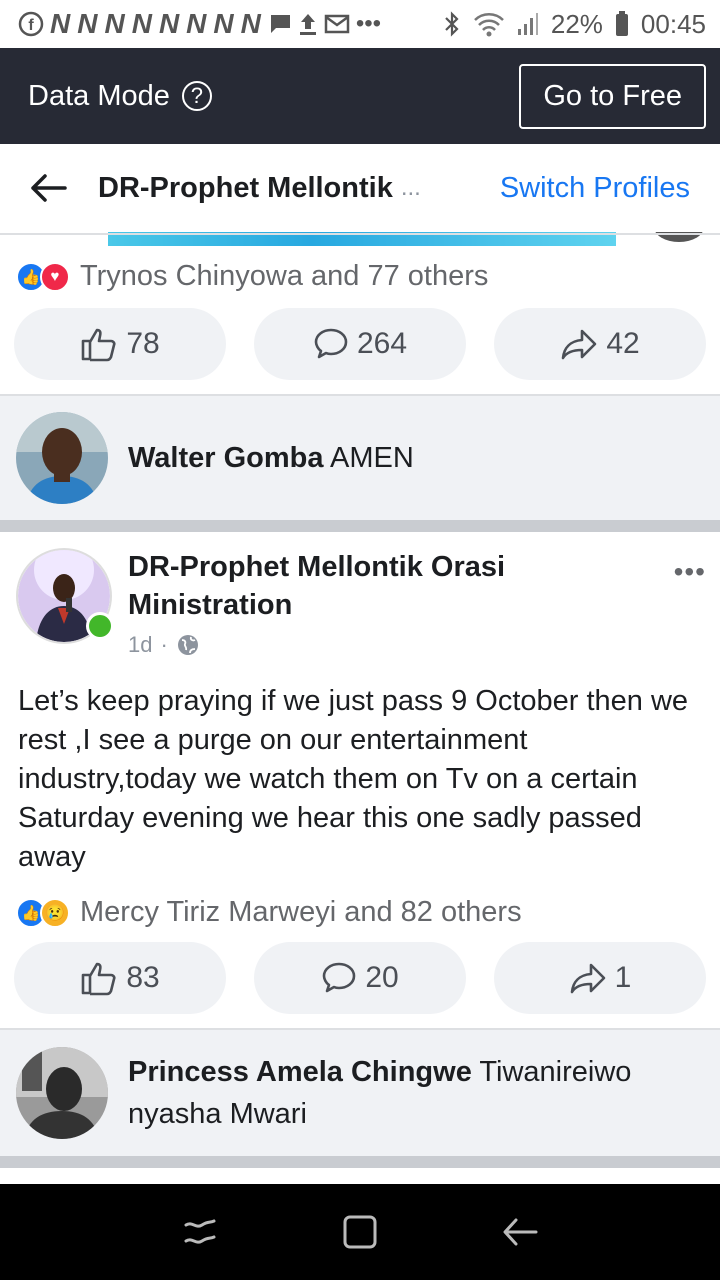 The width and height of the screenshot is (720, 1280). Describe the element at coordinates (368, 23) in the screenshot. I see `more-notifications-icon: •••` at that location.